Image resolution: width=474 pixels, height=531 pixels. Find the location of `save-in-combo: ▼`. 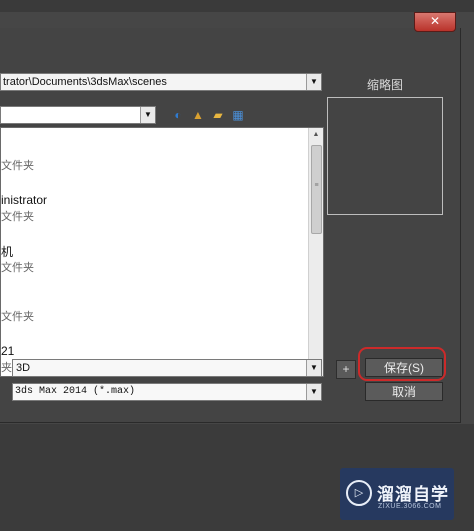

save-in-combo: ▼ is located at coordinates (78, 115).